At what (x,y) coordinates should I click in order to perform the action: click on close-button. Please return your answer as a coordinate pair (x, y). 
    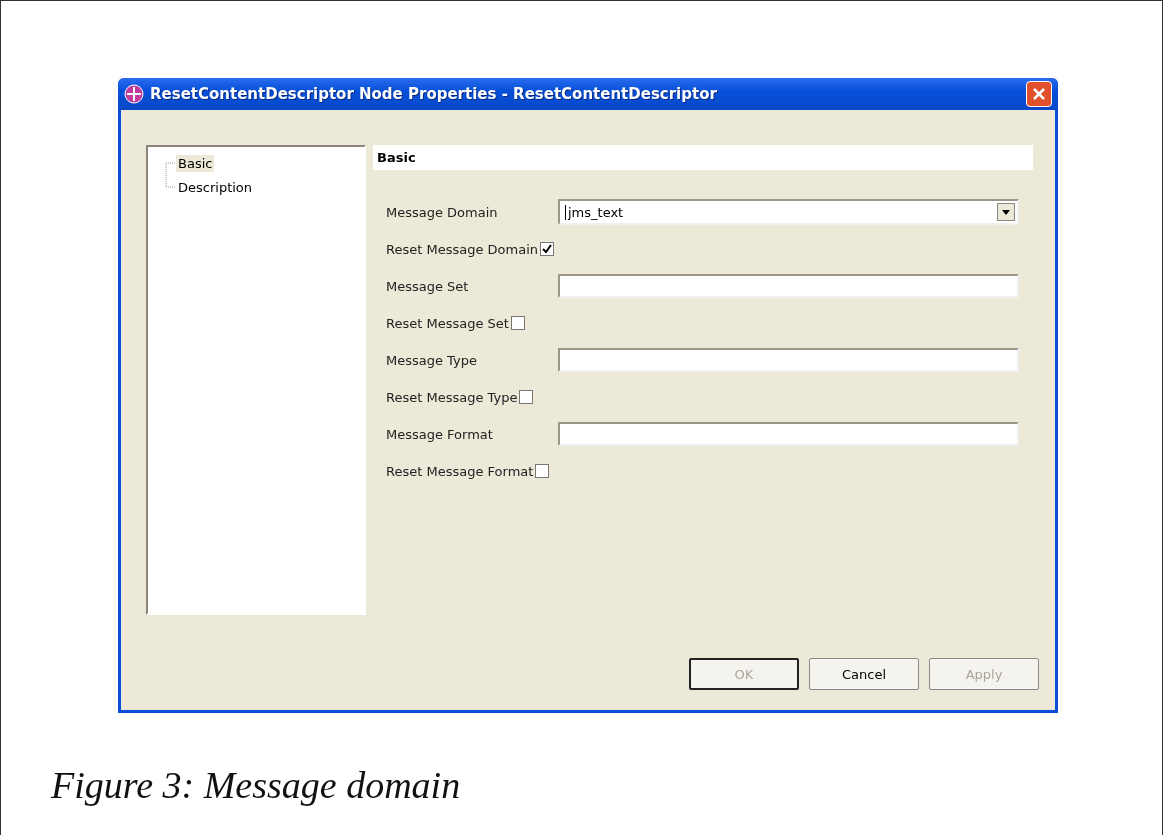
    Looking at the image, I should click on (1039, 94).